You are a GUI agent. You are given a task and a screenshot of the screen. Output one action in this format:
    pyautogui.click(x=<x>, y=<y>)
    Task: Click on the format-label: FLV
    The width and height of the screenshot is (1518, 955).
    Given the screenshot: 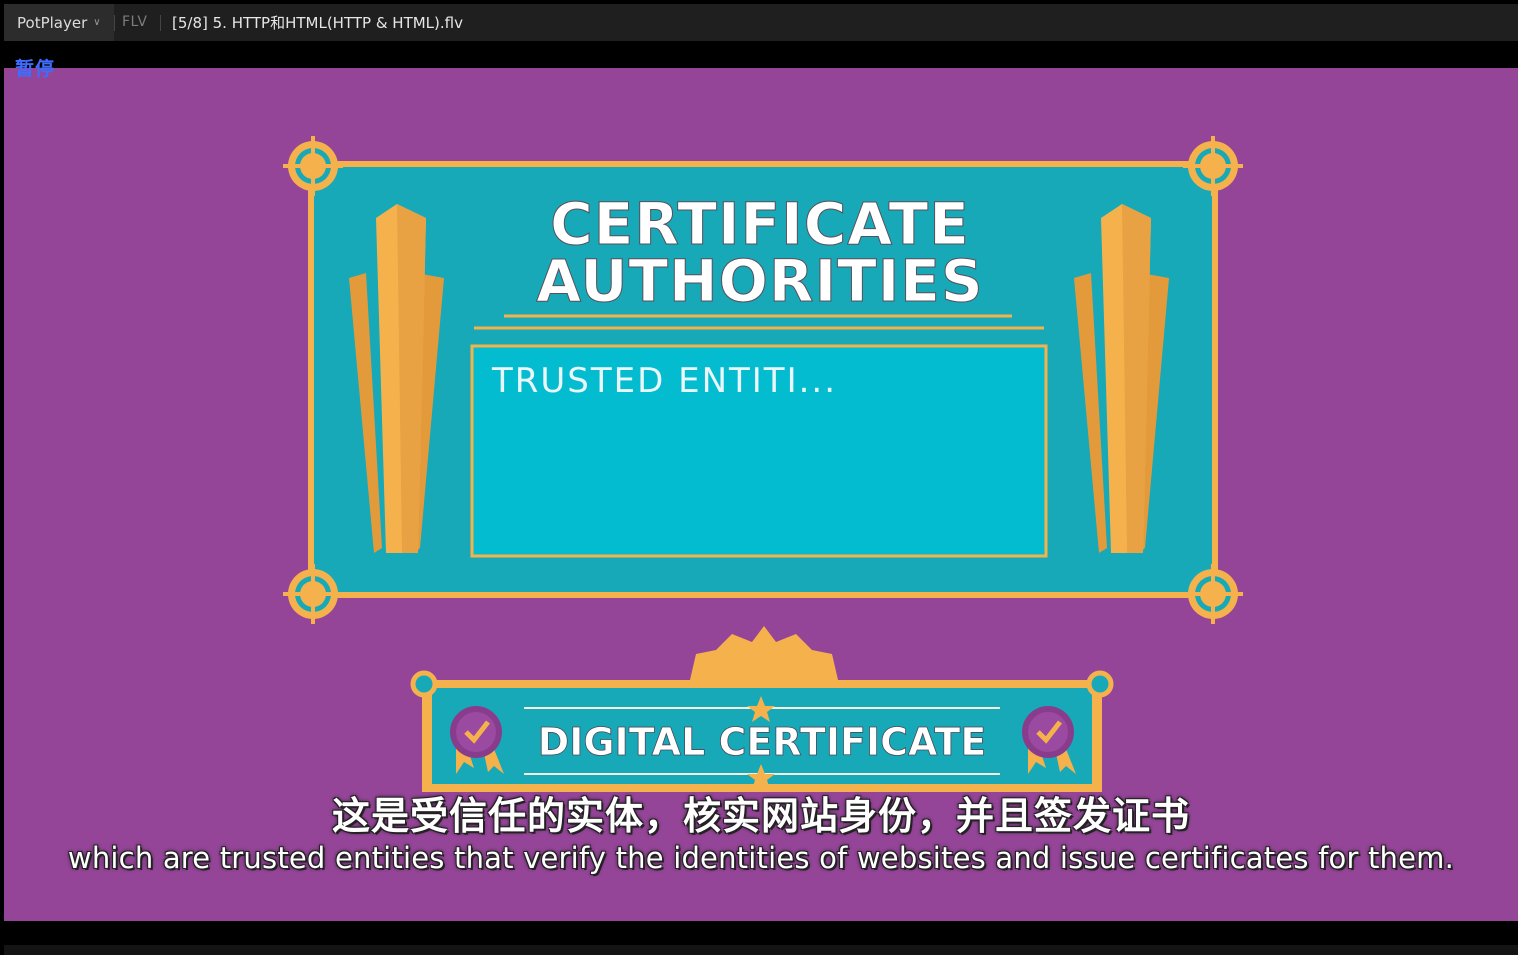 What is the action you would take?
    pyautogui.click(x=135, y=22)
    